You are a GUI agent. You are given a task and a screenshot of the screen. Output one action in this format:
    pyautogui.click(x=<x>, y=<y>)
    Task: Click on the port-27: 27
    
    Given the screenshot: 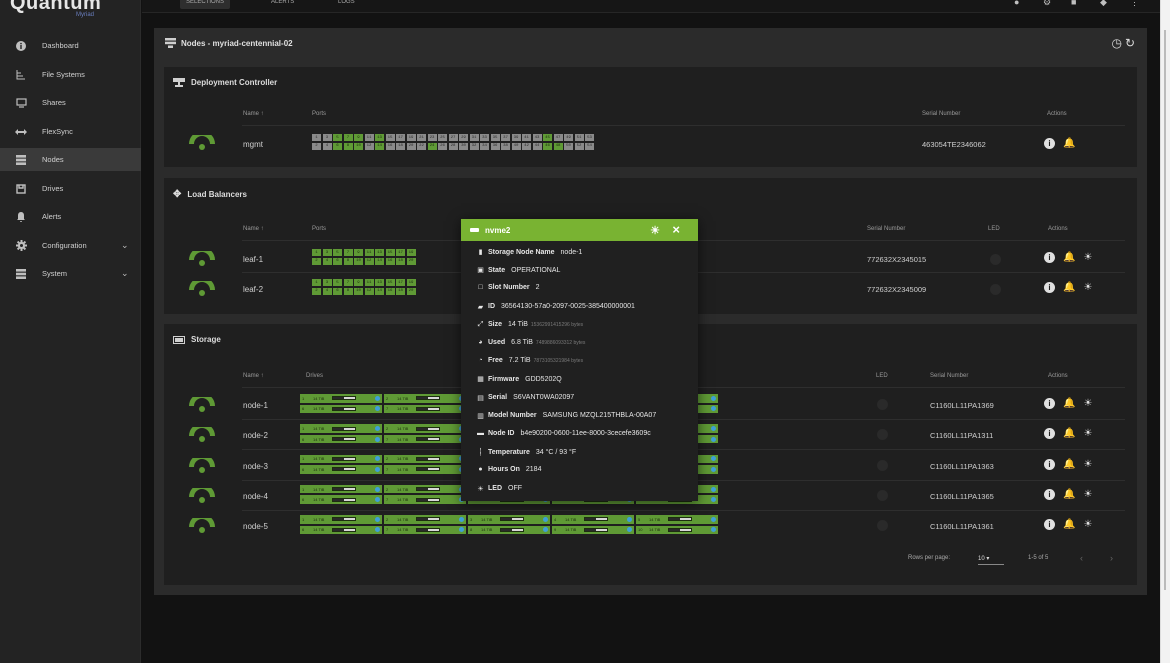 What is the action you would take?
    pyautogui.click(x=453, y=137)
    